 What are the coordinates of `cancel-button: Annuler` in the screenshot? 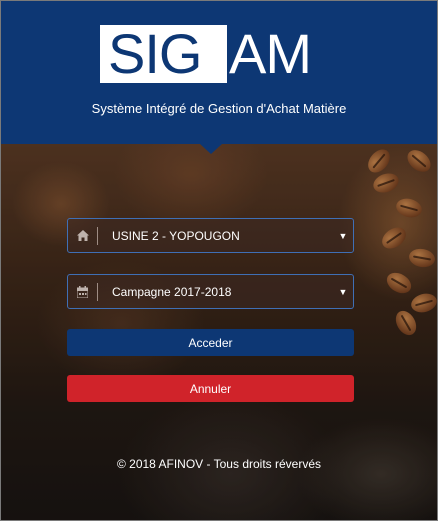 It's located at (210, 388).